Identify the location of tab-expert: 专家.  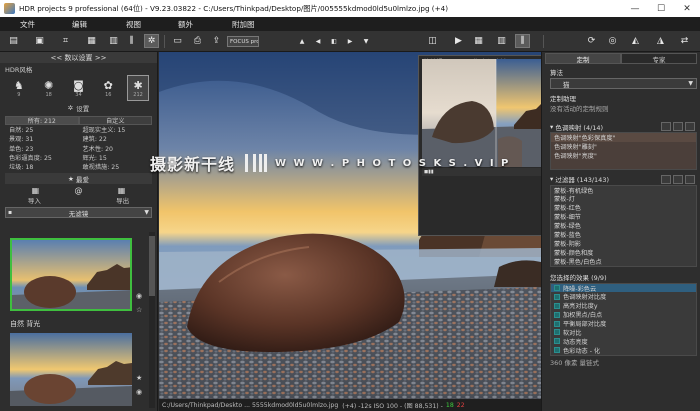
(659, 58).